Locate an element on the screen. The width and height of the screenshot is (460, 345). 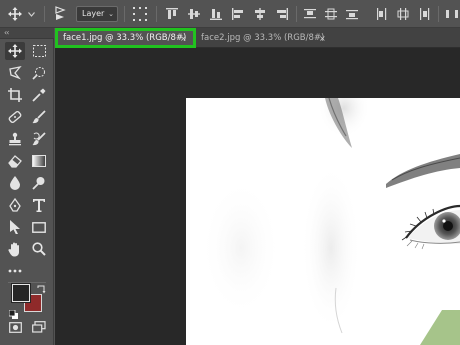
eraser-icon is located at coordinates (15, 161).